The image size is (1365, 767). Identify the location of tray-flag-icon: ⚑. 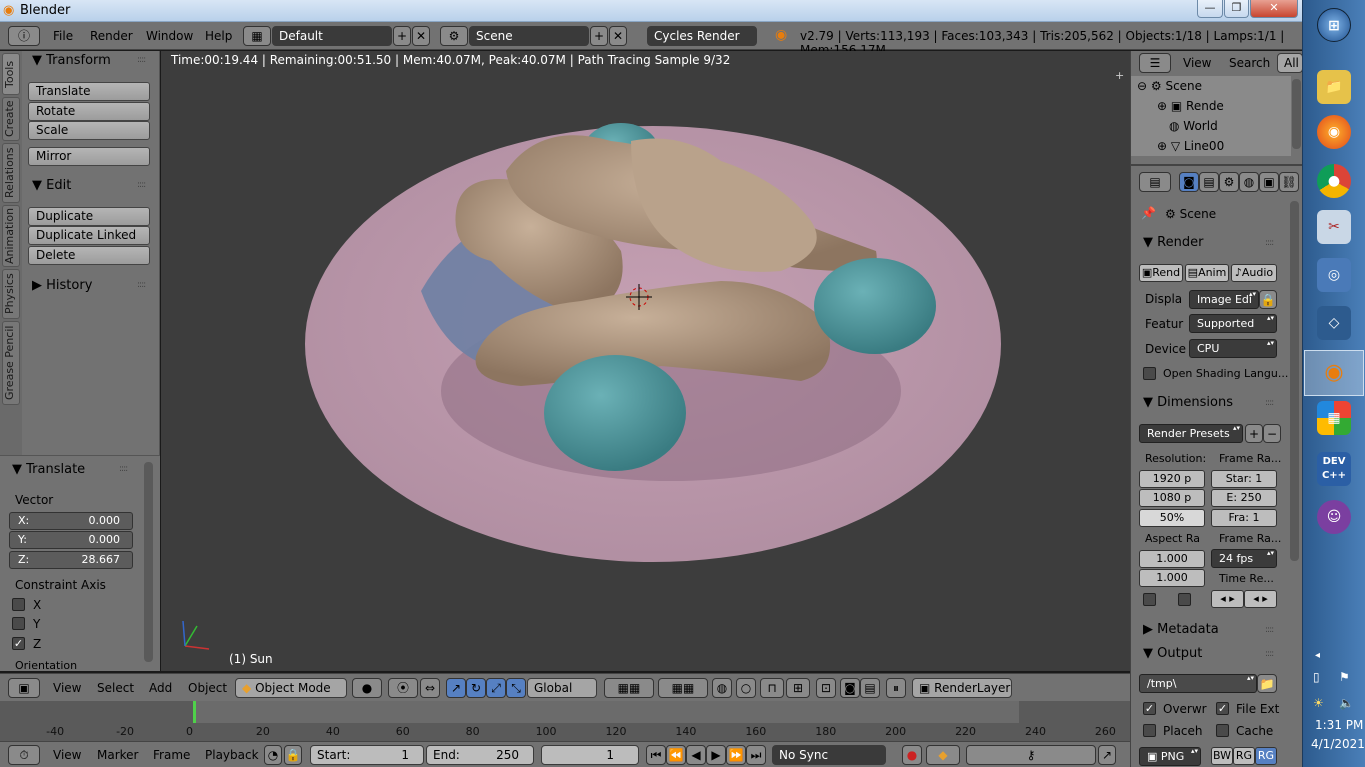
(1344, 677).